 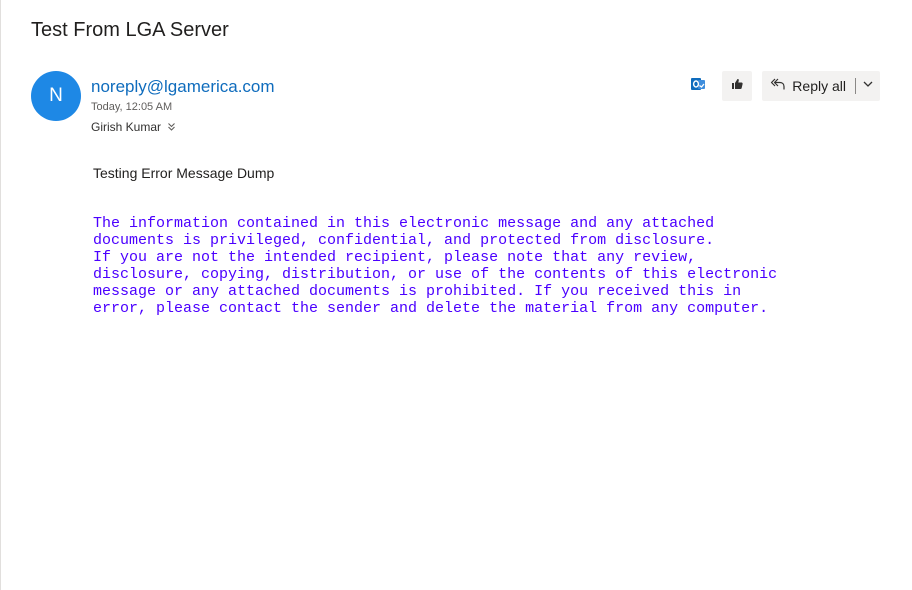 I want to click on thumbs-up-icon, so click(x=737, y=86).